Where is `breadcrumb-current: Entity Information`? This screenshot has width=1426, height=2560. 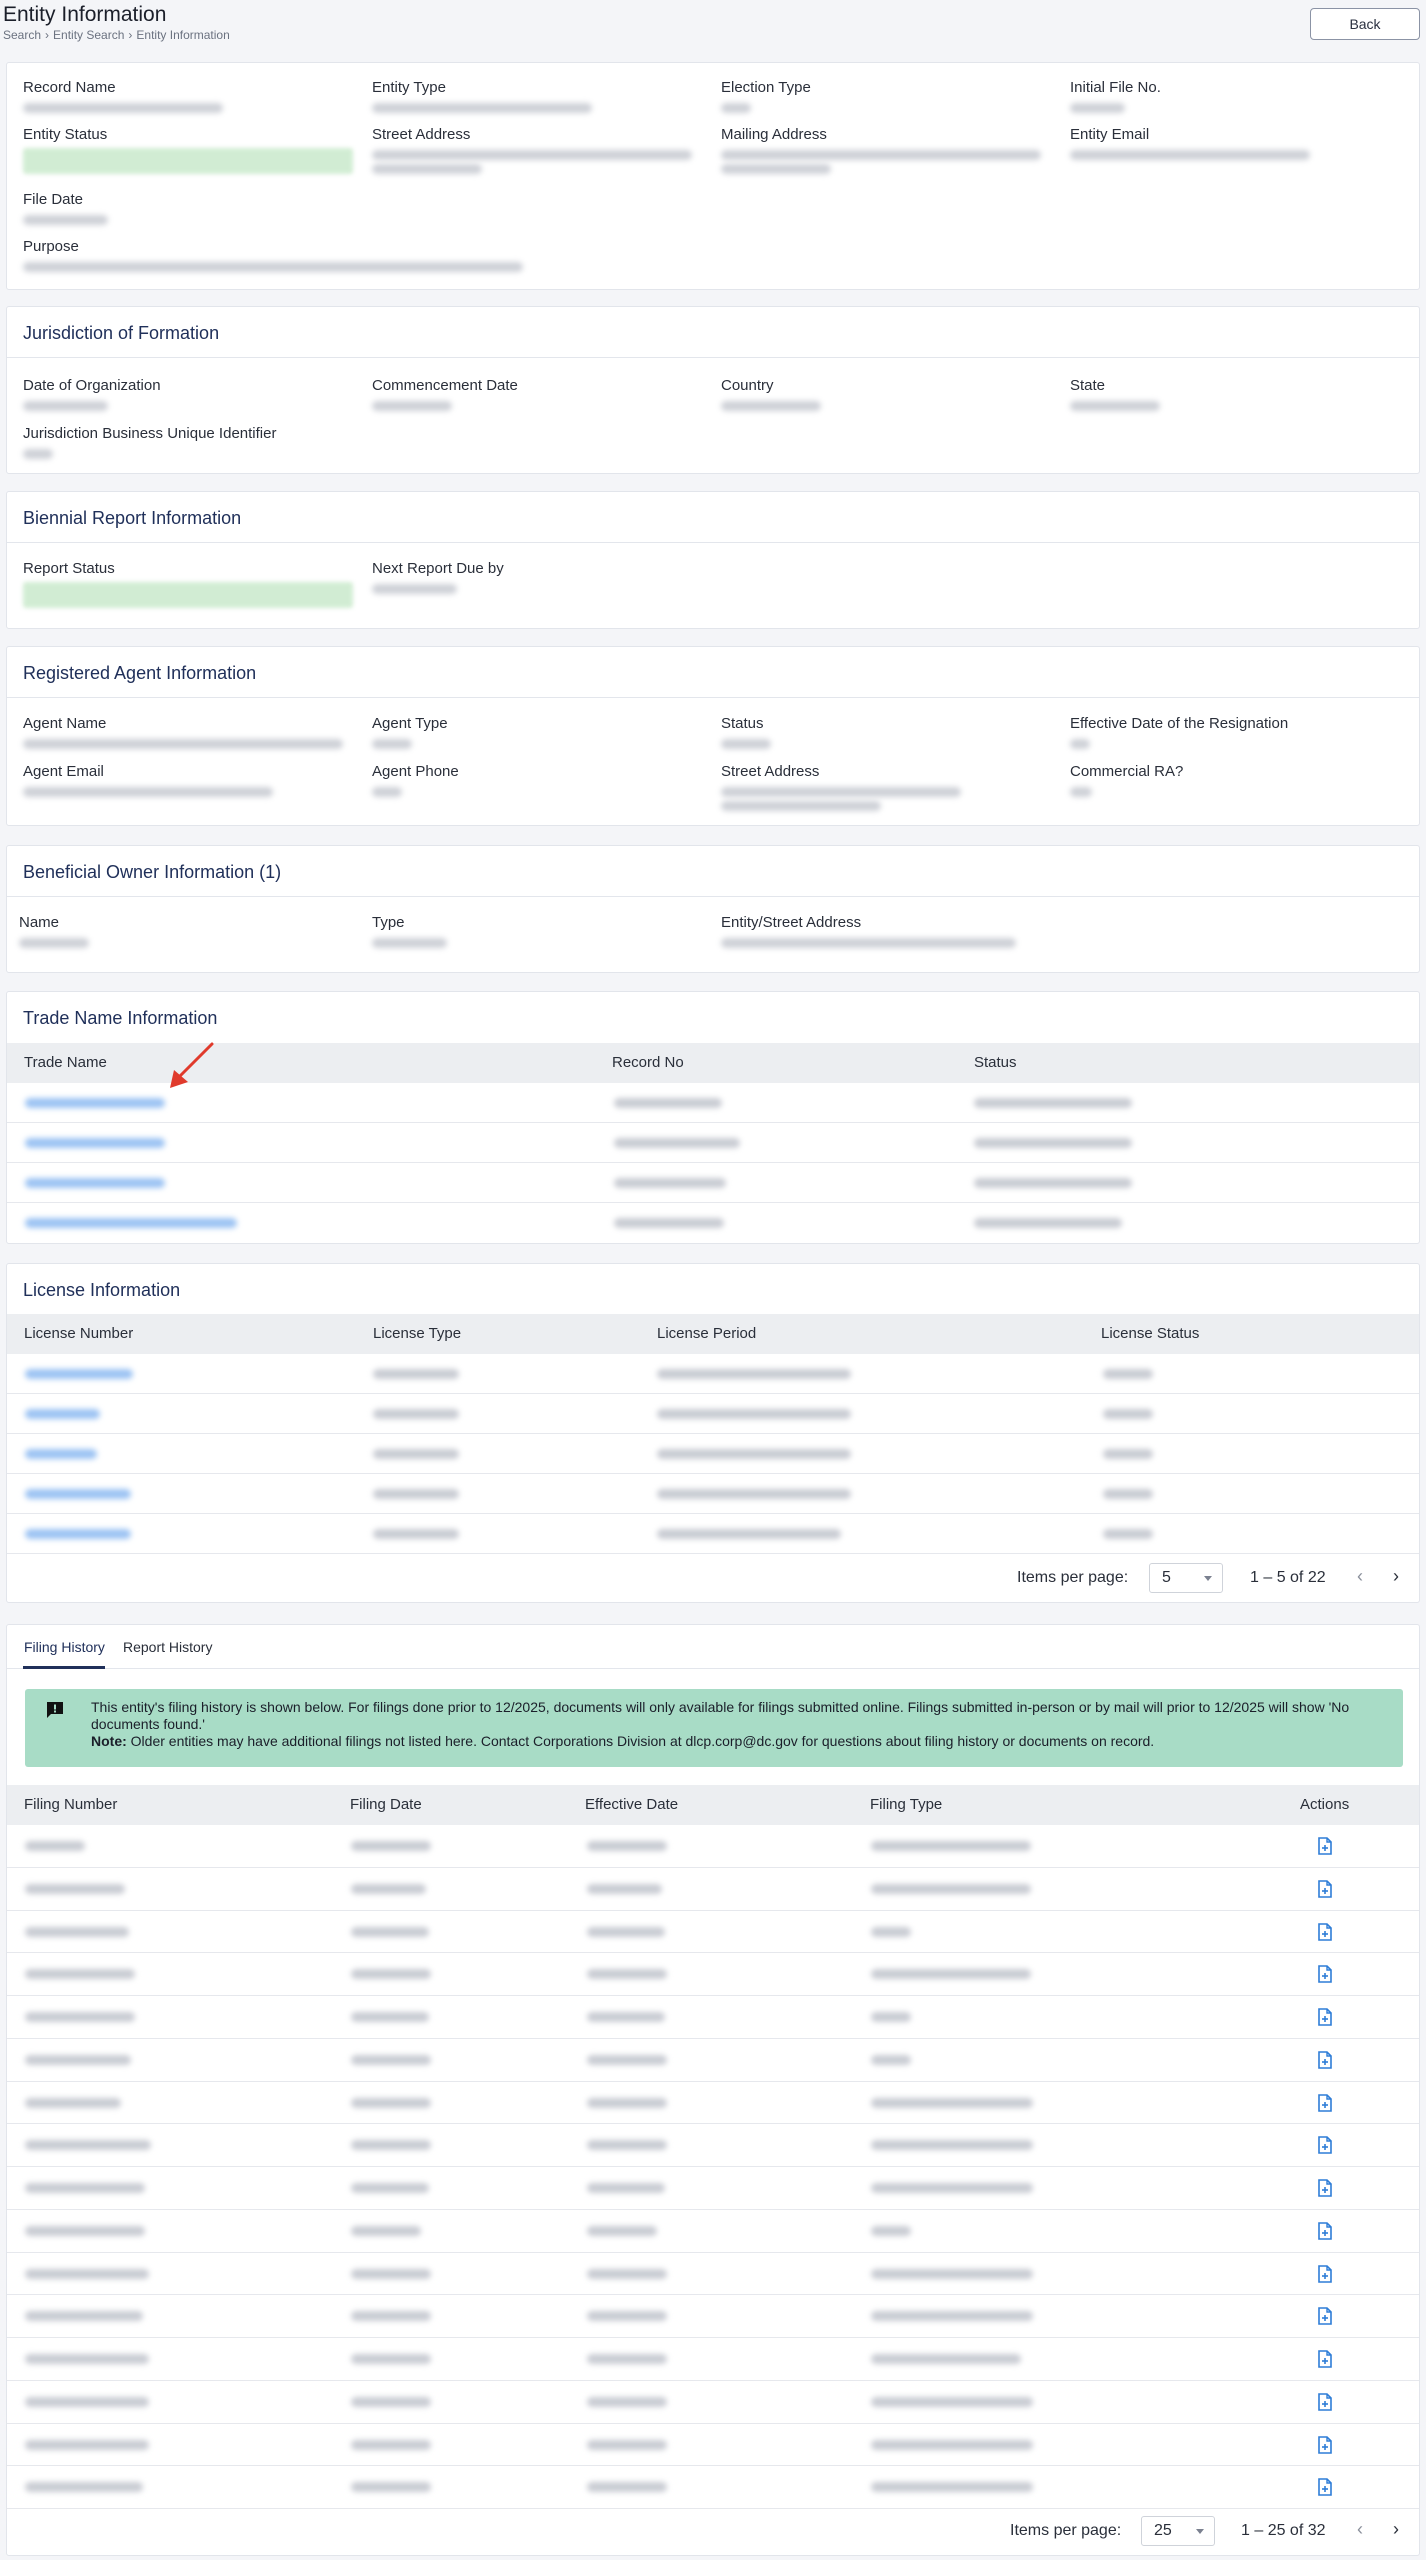
breadcrumb-current: Entity Information is located at coordinates (183, 35).